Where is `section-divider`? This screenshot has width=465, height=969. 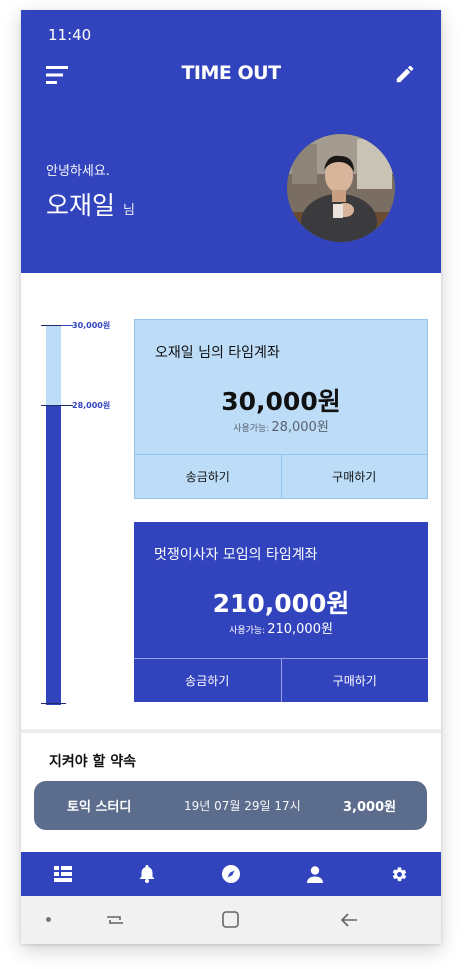 section-divider is located at coordinates (231, 731).